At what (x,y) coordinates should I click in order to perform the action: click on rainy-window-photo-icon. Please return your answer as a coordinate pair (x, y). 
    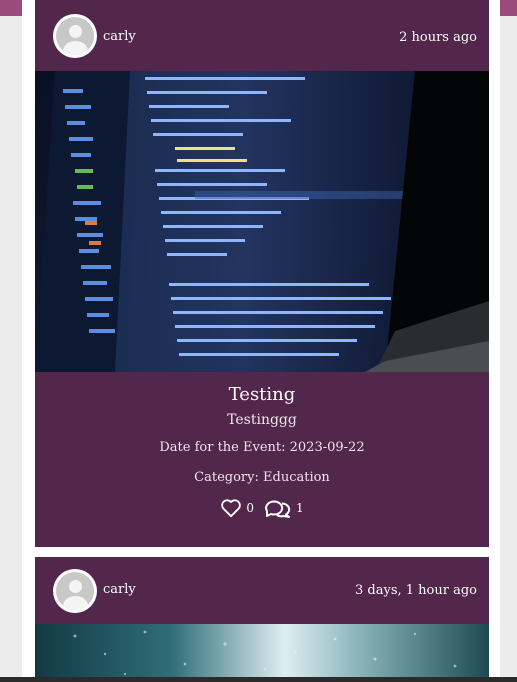
    Looking at the image, I should click on (262, 653).